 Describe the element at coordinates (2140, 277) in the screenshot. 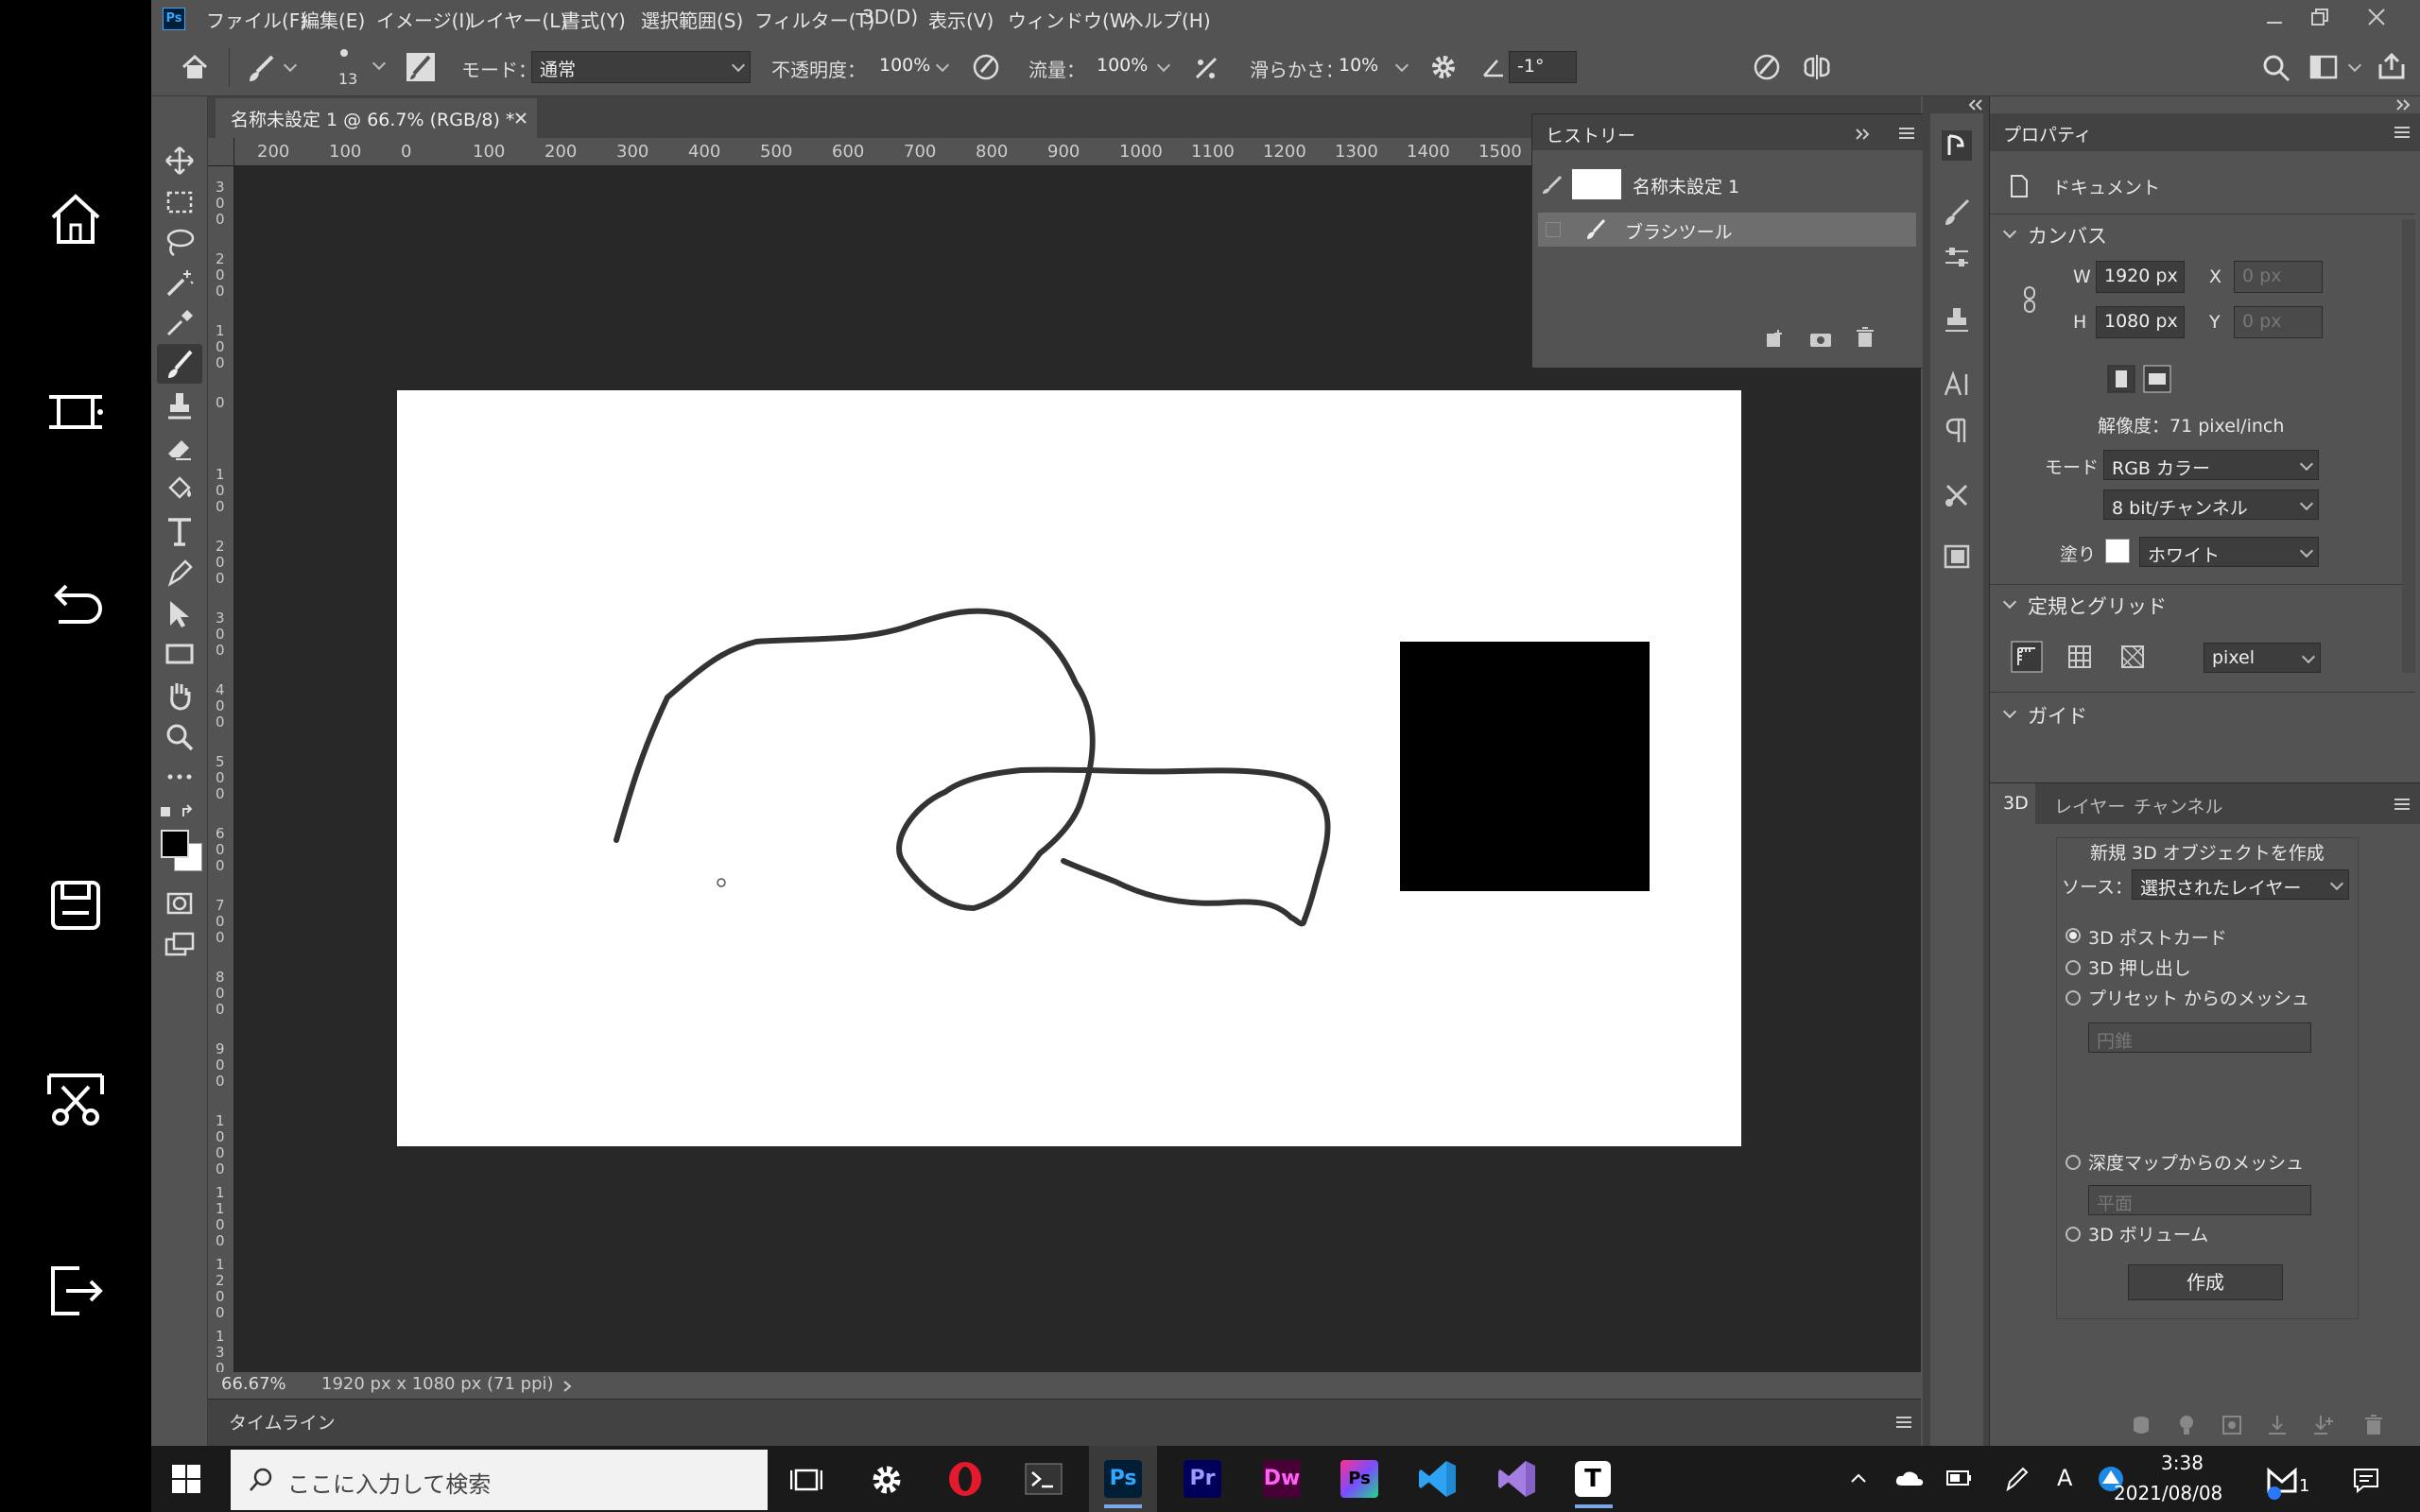

I see `width-input: 1920 px` at that location.